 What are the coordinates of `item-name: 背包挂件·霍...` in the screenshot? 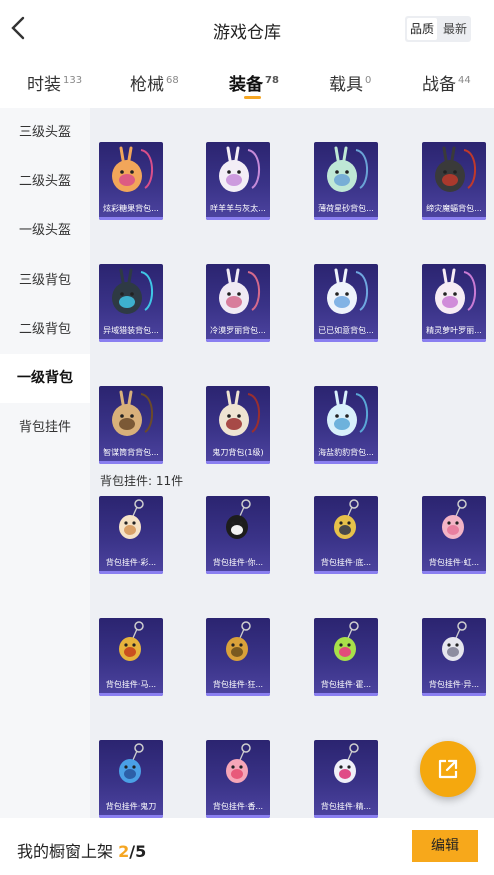 It's located at (346, 684).